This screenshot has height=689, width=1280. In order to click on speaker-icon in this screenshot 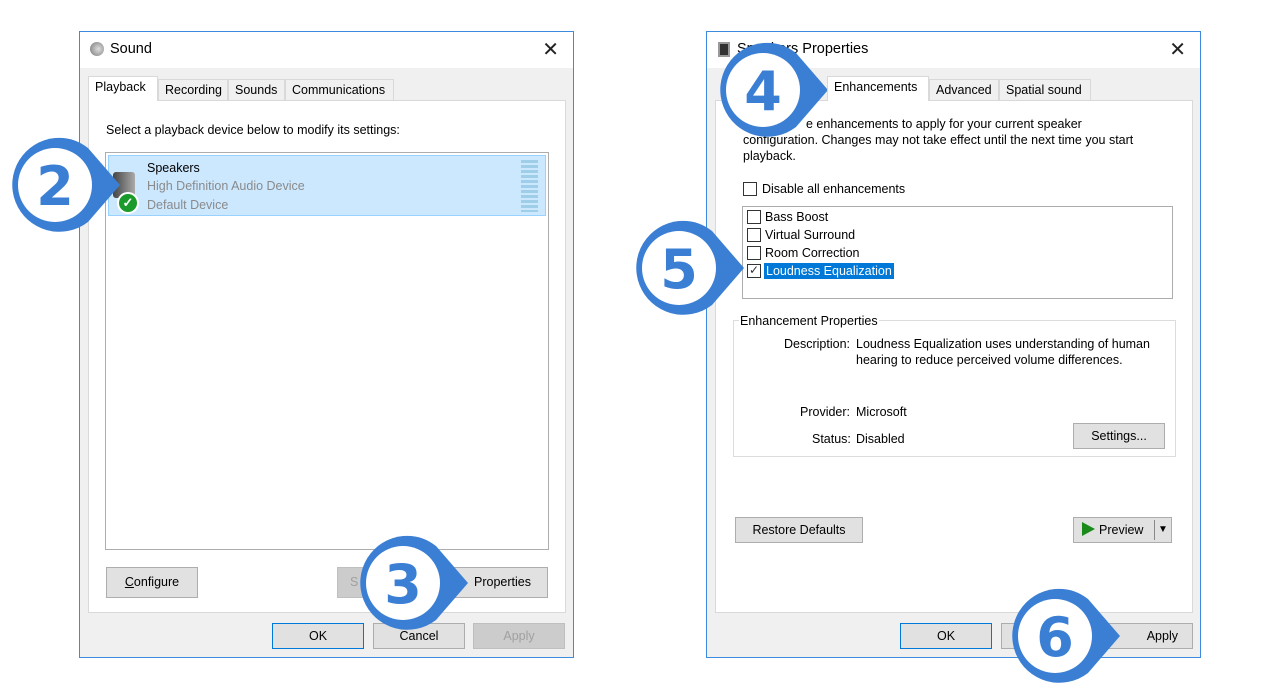, I will do `click(97, 49)`.